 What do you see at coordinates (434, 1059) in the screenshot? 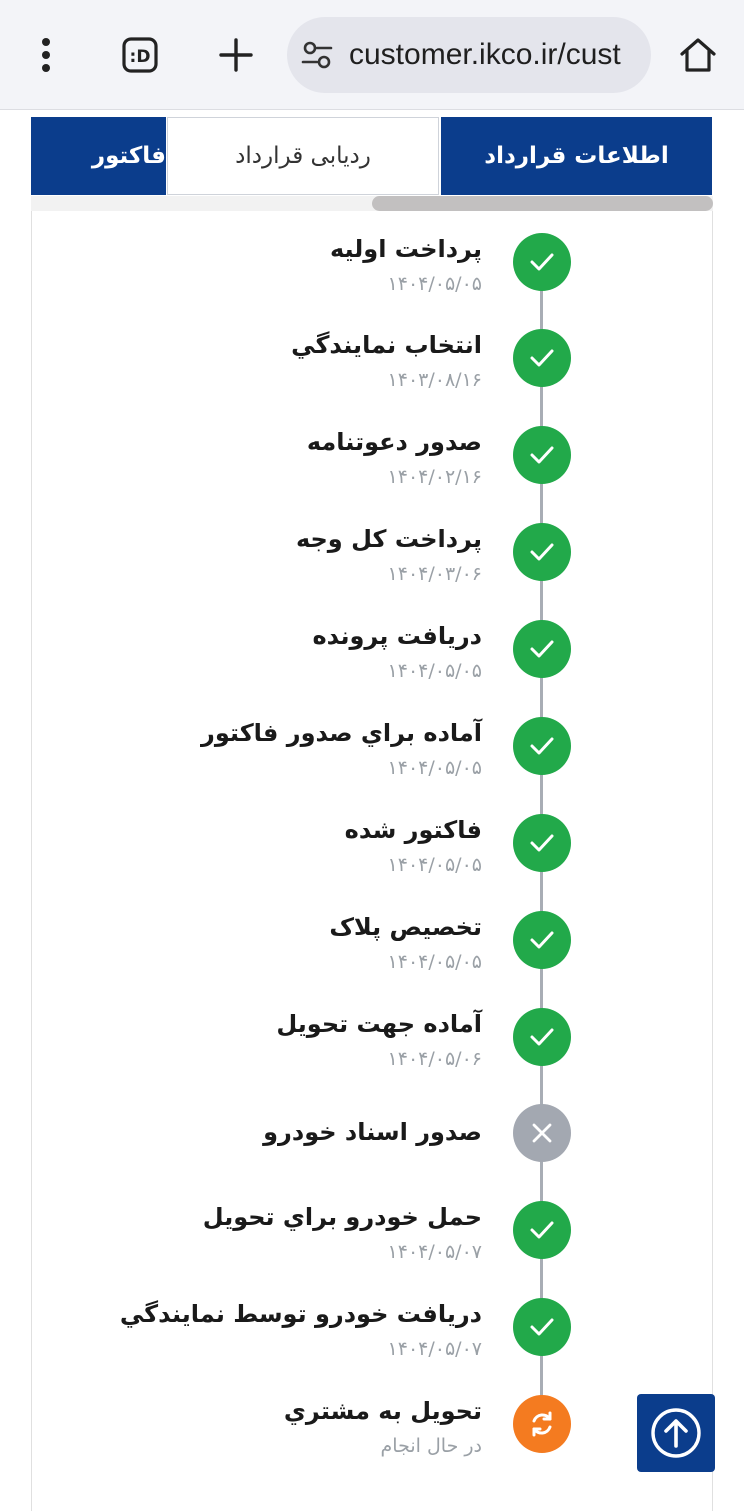
I see `step-date: ۱۴۰۴/۰۵/۰۶` at bounding box center [434, 1059].